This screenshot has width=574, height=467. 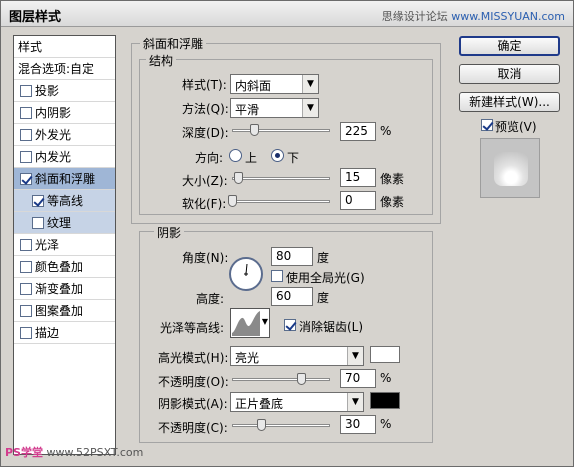 I want to click on style-list-item-label: 内发光, so click(x=53, y=157).